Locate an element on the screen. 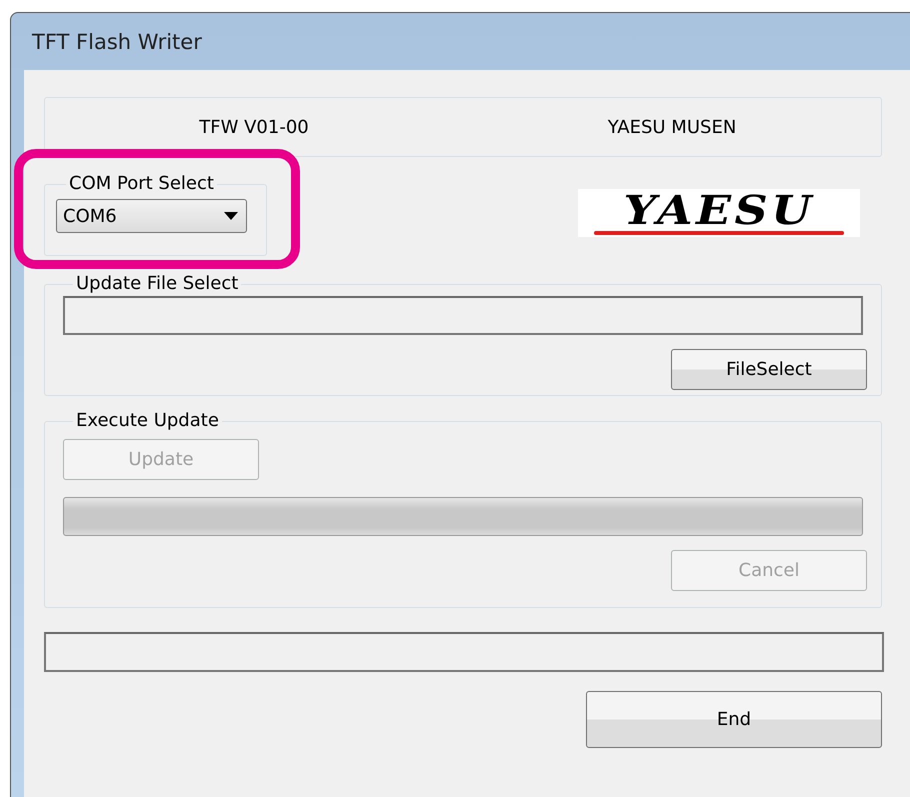 The width and height of the screenshot is (910, 797). file-path-field is located at coordinates (463, 315).